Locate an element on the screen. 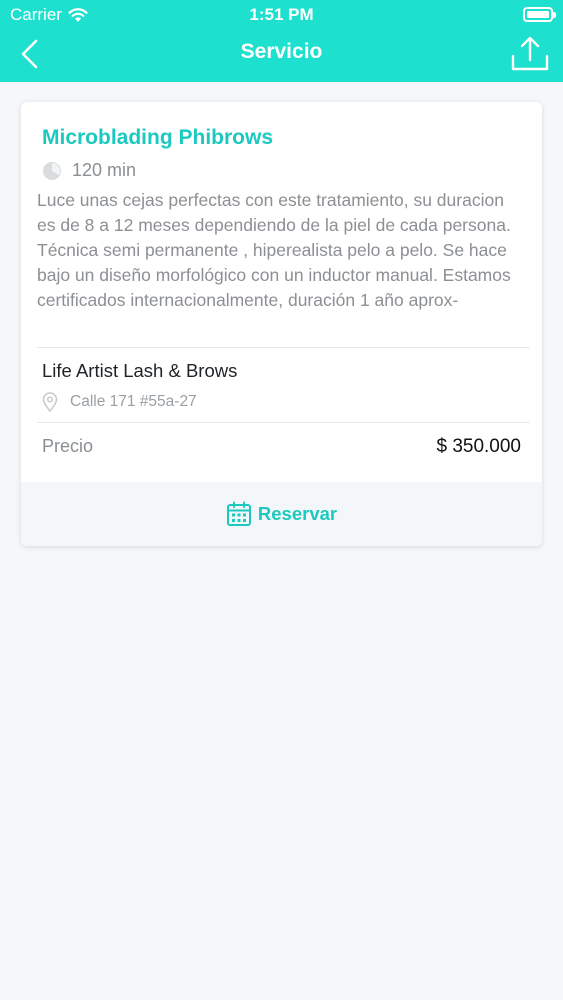 This screenshot has height=1000, width=563. status-time: 1:51 PM is located at coordinates (281, 14).